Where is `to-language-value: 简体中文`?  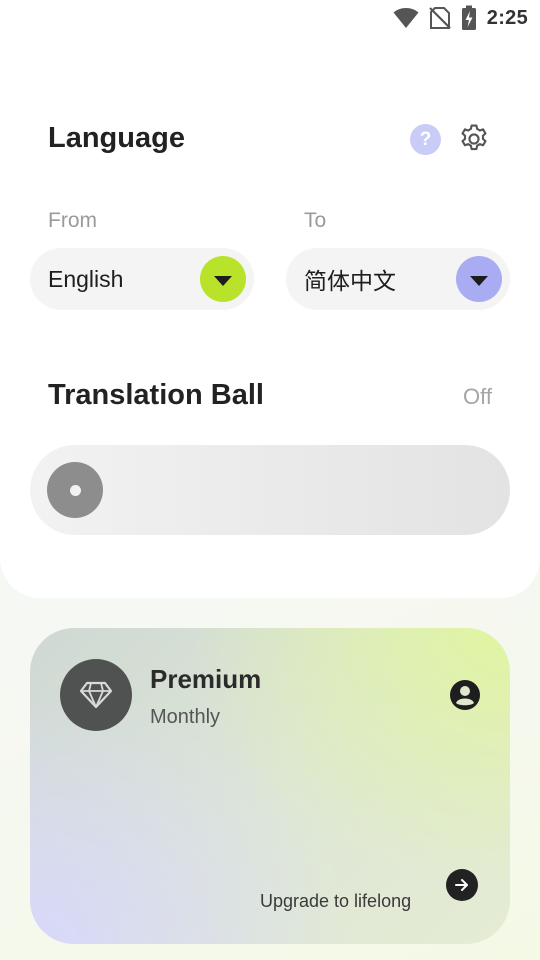 to-language-value: 简体中文 is located at coordinates (350, 281).